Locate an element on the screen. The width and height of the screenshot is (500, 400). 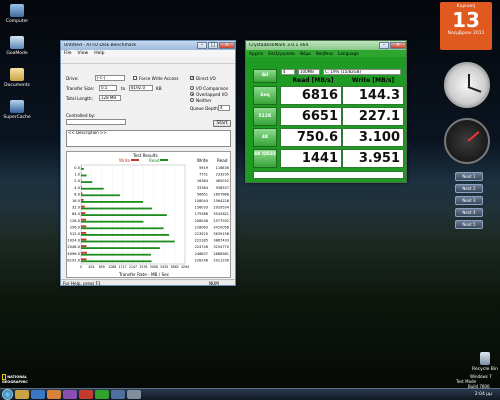
direct-io-checkbox: ✓ is located at coordinates (192, 77).